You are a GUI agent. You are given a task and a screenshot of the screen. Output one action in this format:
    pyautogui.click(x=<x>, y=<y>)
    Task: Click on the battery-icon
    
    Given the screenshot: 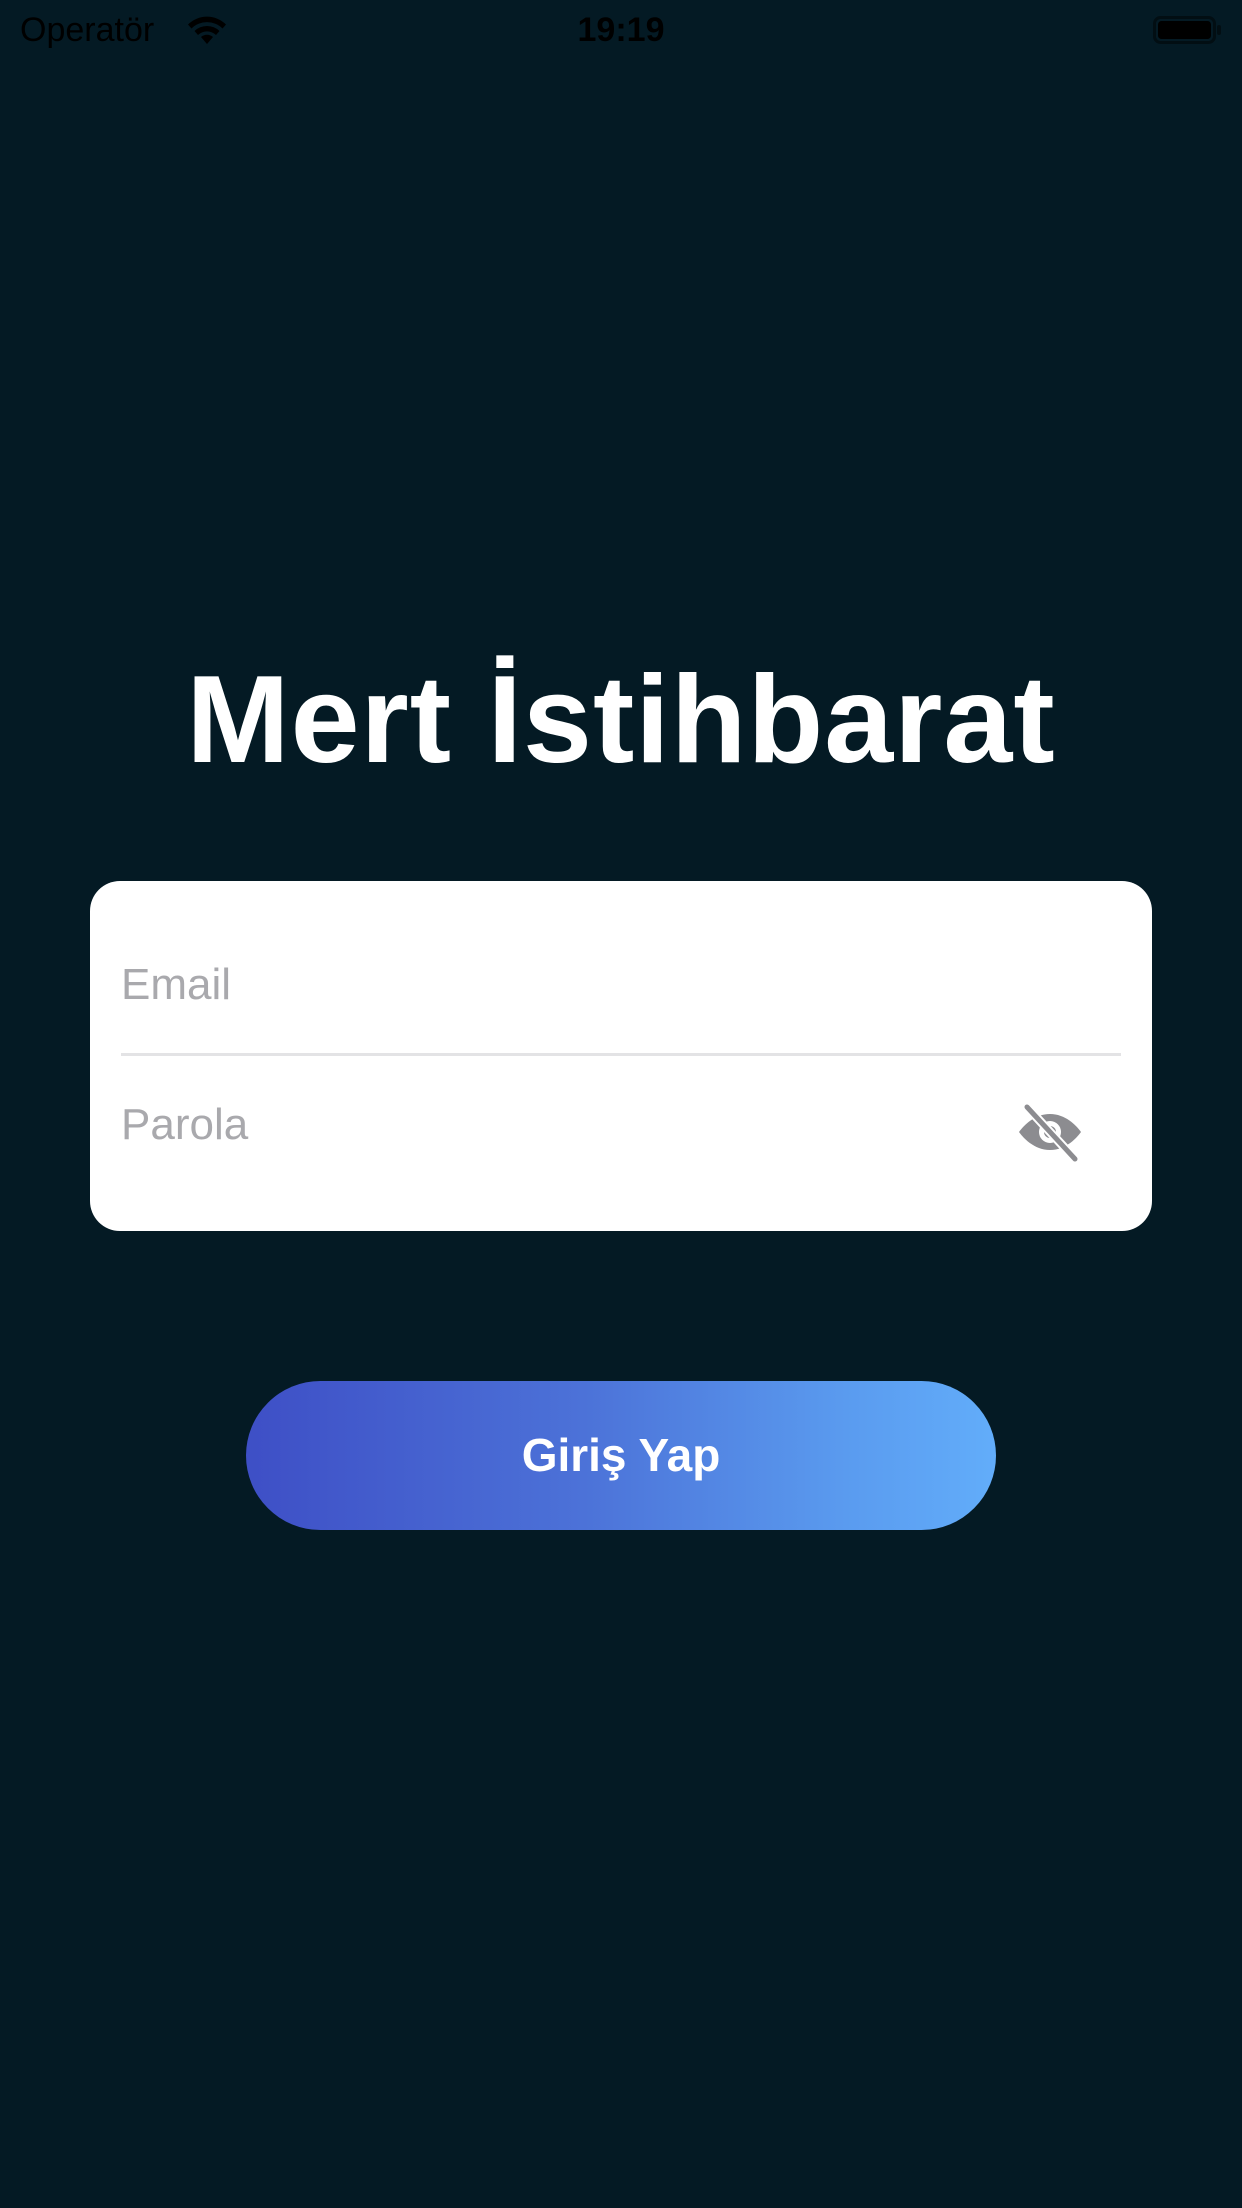 What is the action you would take?
    pyautogui.click(x=1187, y=30)
    